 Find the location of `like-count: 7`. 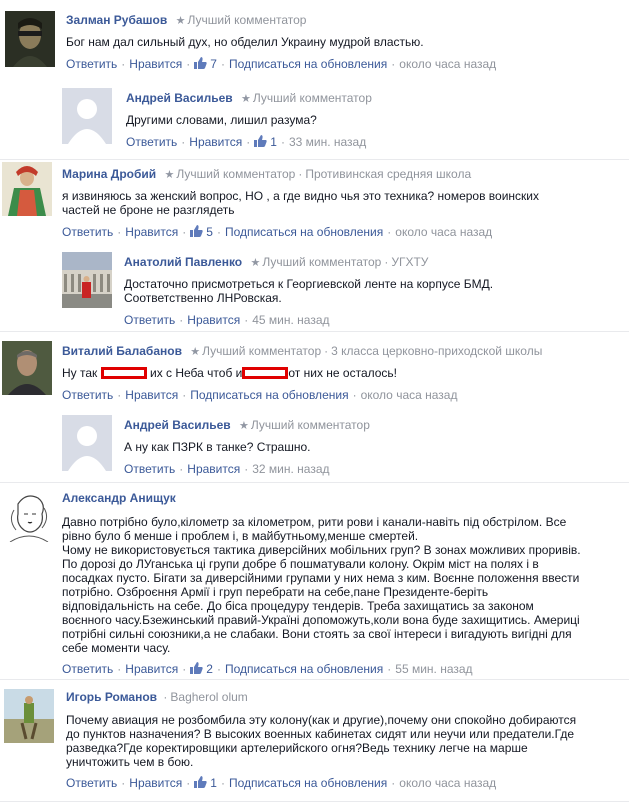

like-count: 7 is located at coordinates (205, 64).